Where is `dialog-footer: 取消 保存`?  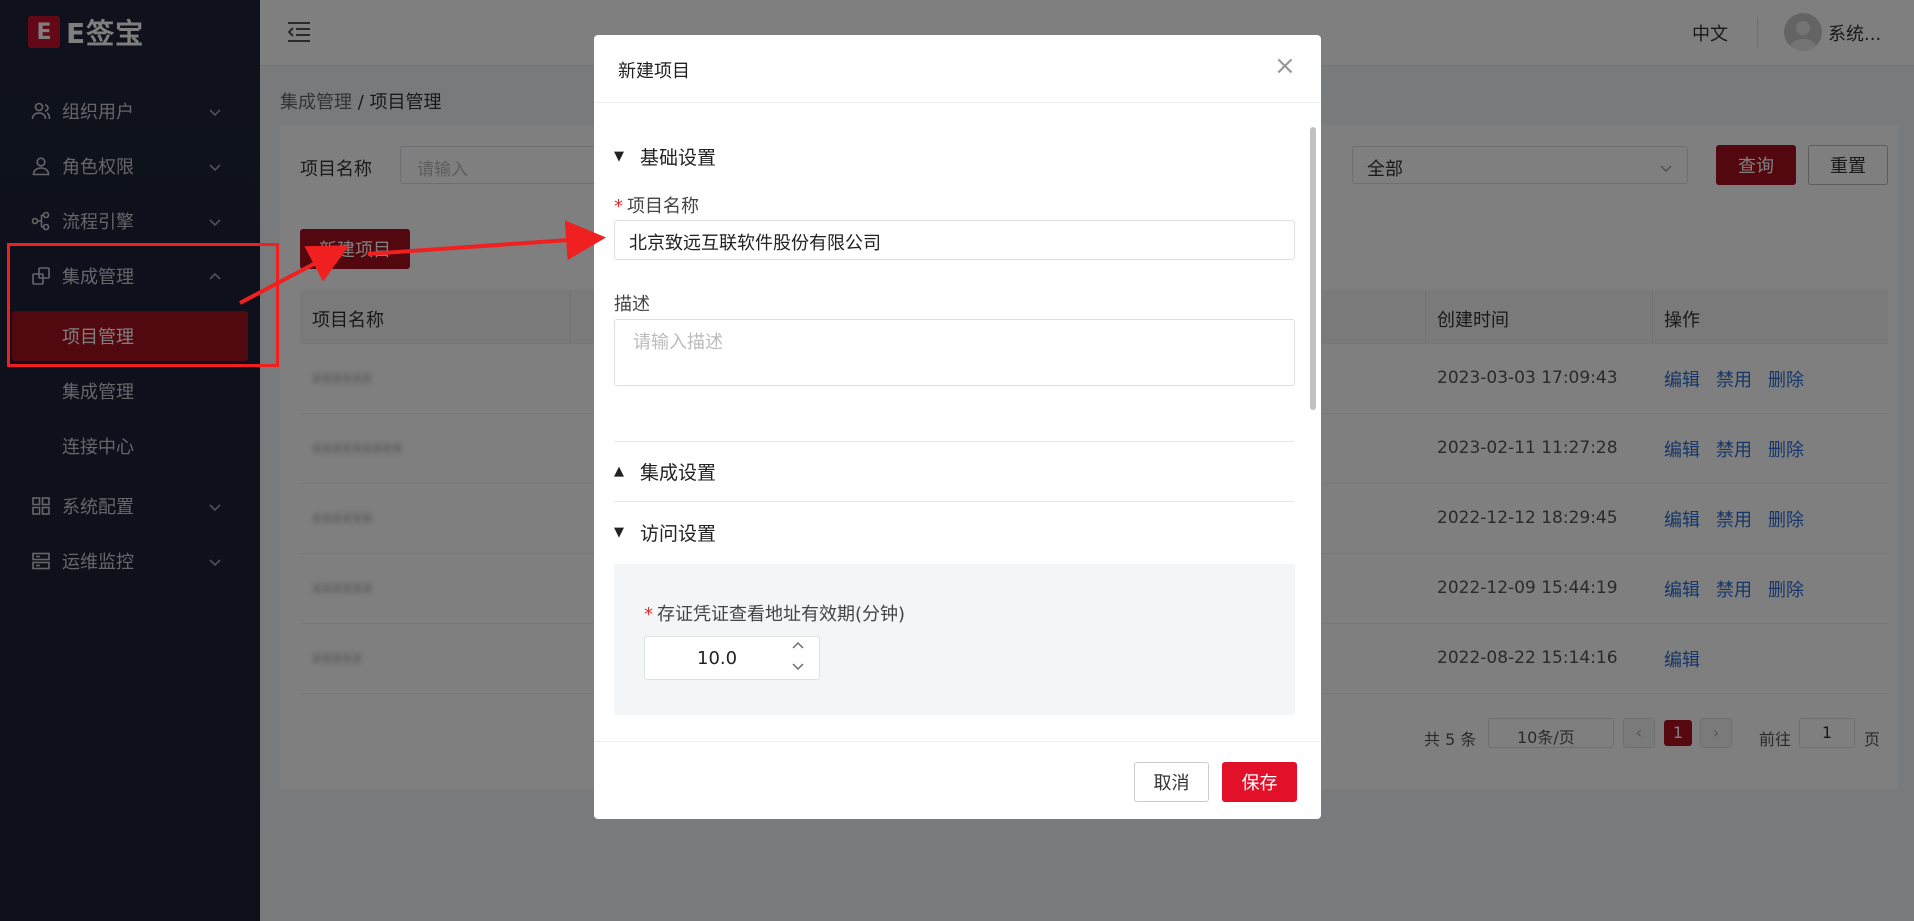 dialog-footer: 取消 保存 is located at coordinates (957, 780).